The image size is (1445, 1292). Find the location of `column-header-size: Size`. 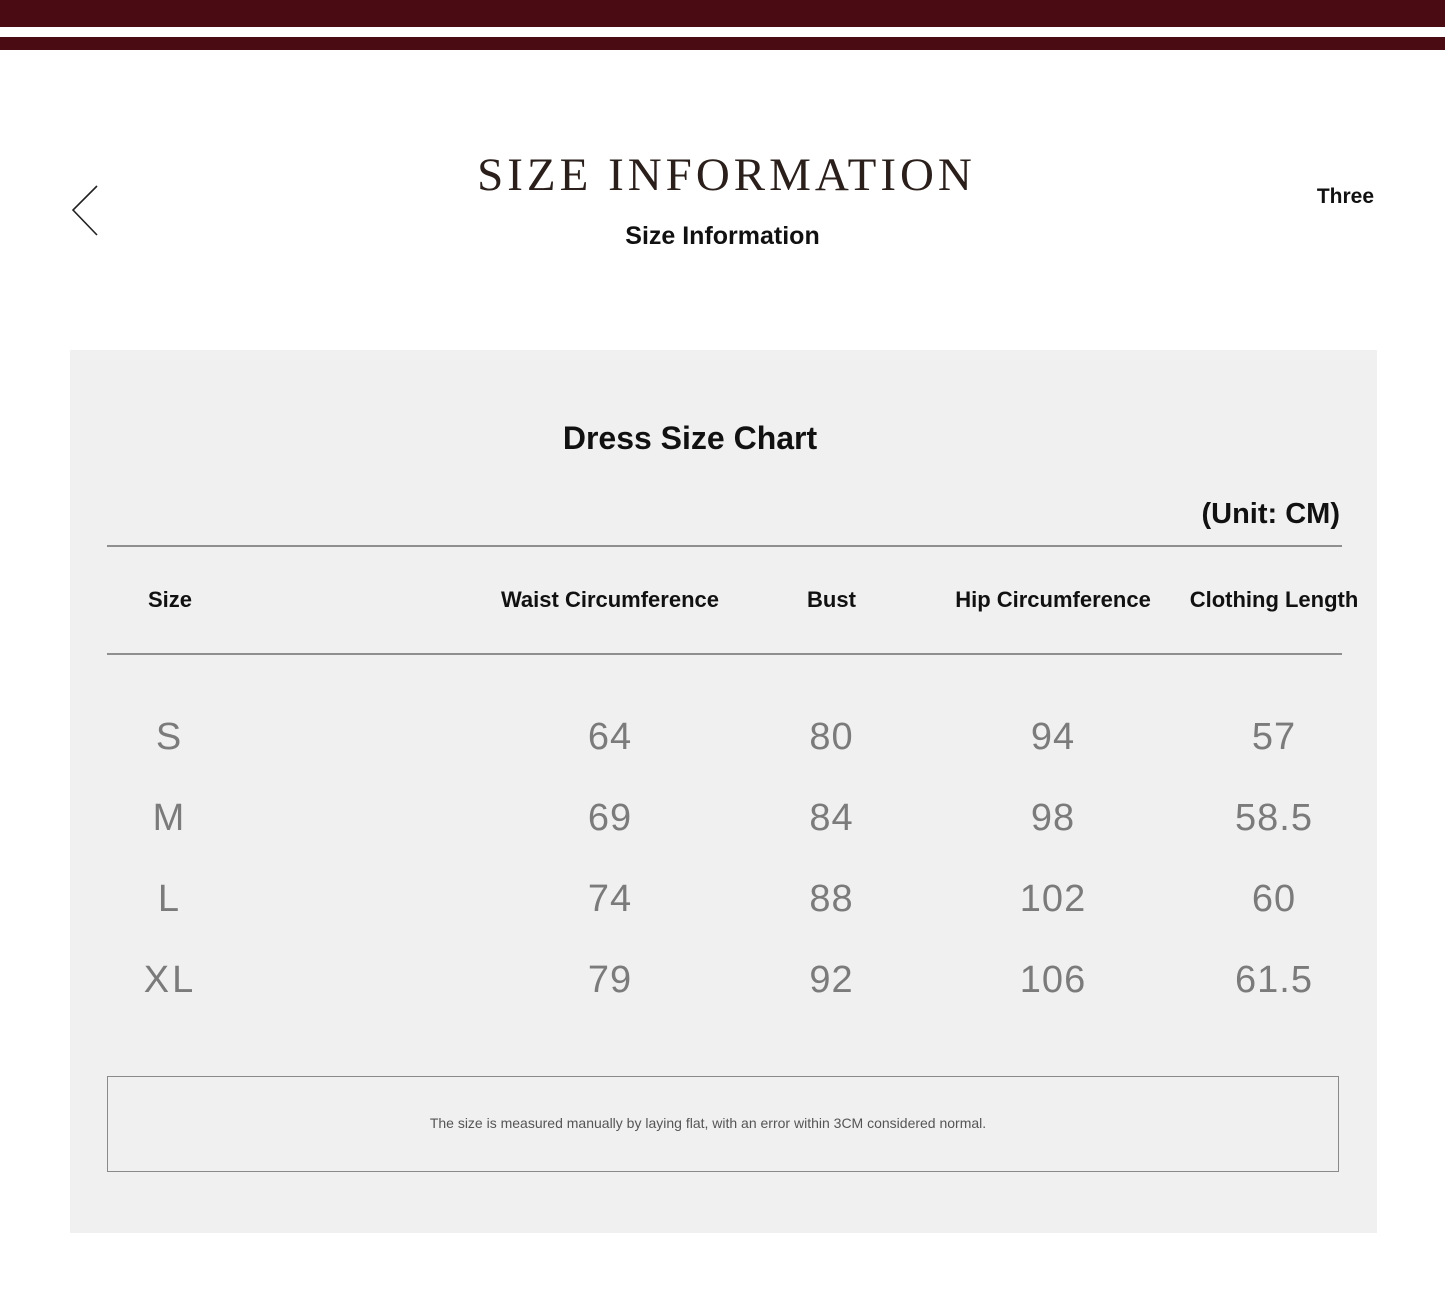

column-header-size: Size is located at coordinates (170, 599).